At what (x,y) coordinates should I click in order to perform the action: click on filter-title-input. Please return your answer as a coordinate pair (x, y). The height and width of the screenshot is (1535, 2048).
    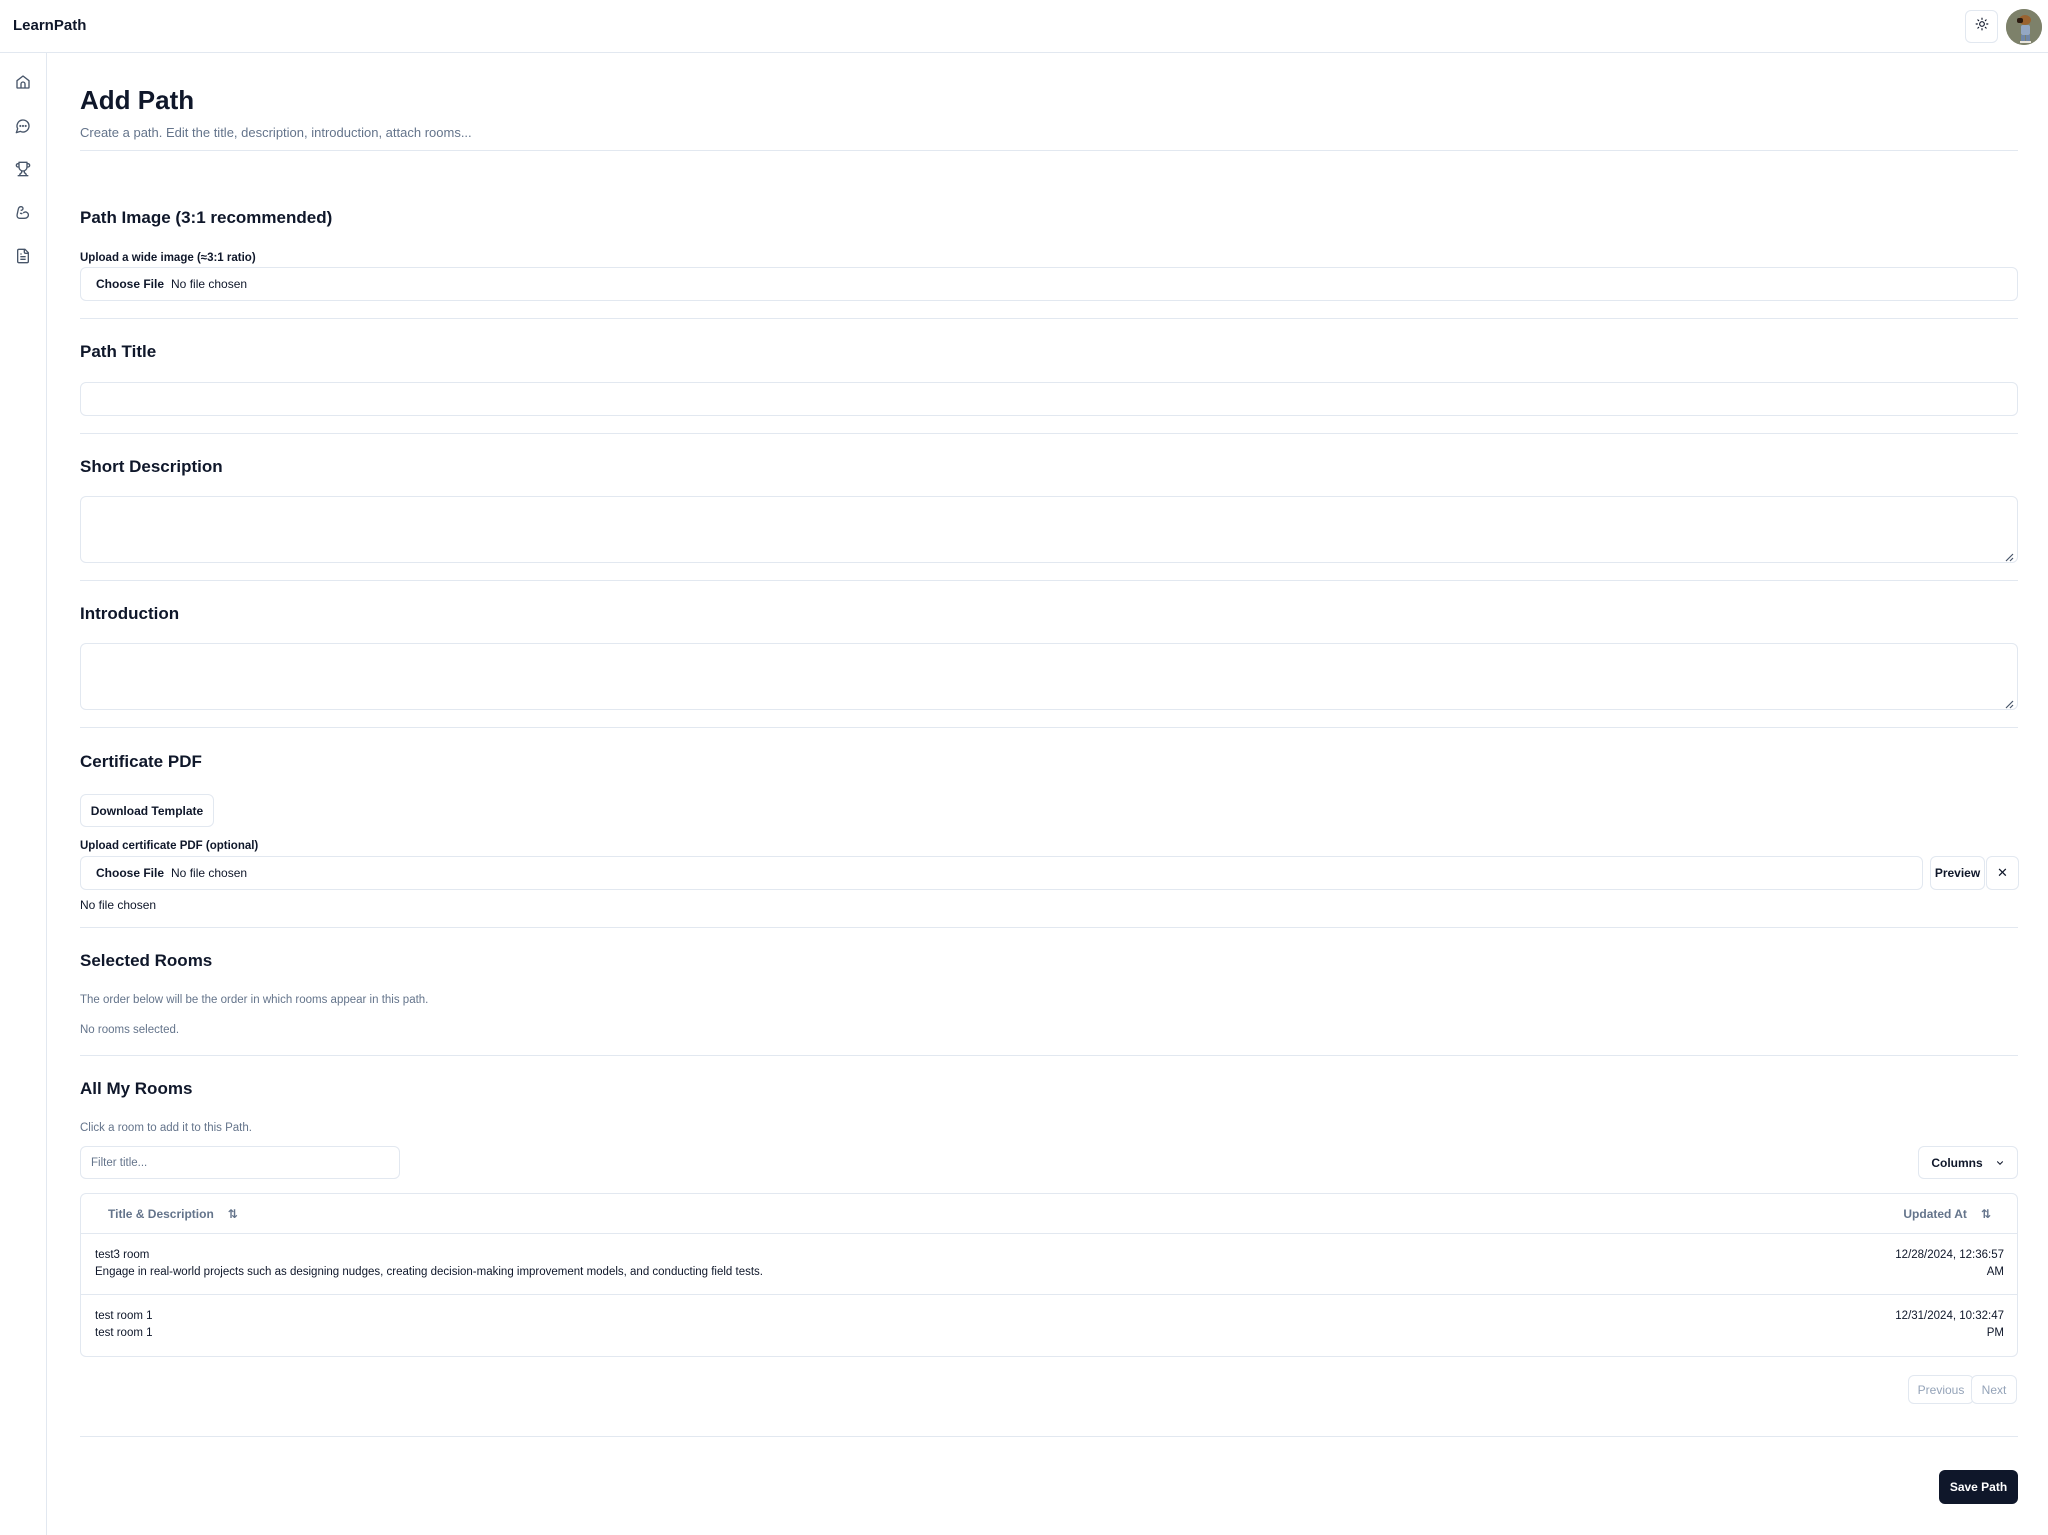
    Looking at the image, I should click on (240, 1162).